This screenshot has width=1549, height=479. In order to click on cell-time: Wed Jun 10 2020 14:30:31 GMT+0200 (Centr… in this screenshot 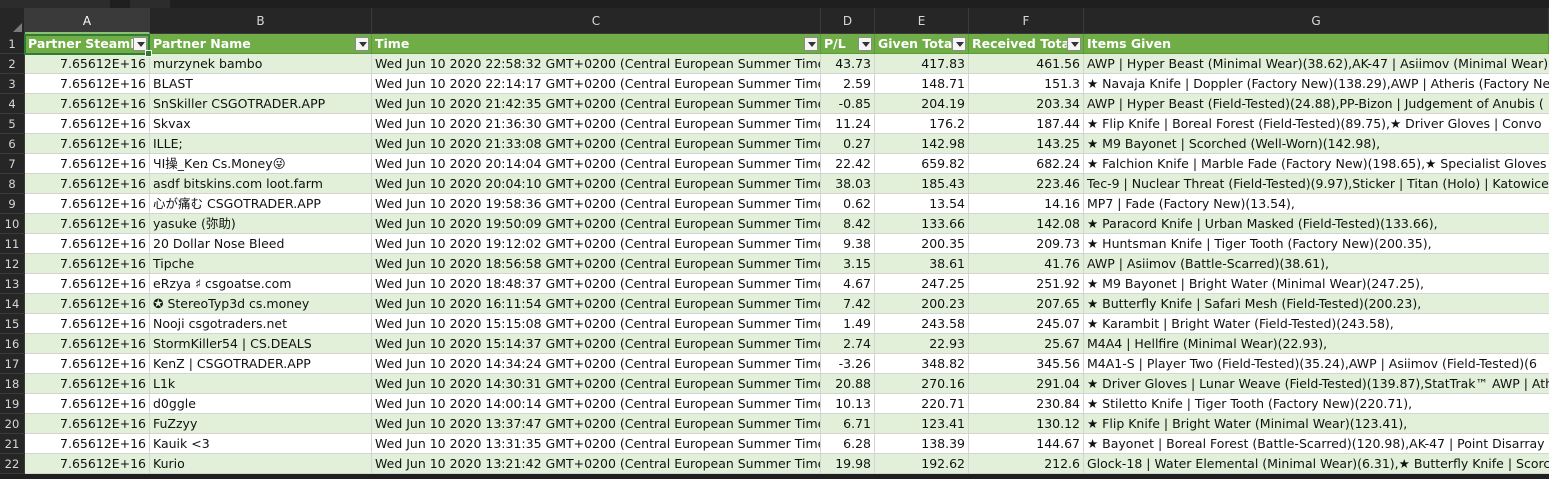, I will do `click(596, 384)`.